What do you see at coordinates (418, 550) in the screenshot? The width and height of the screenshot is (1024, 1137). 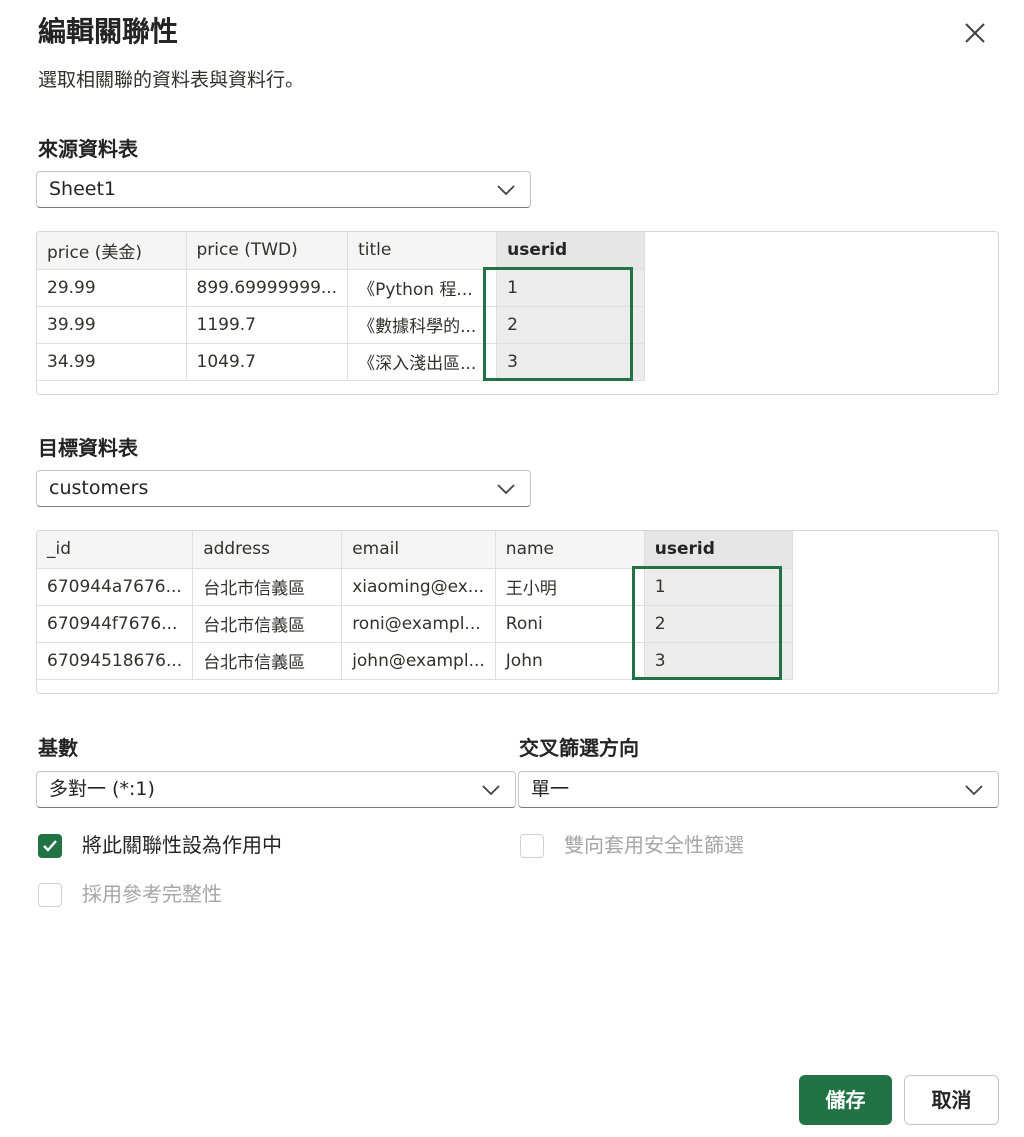 I see `column-header: email` at bounding box center [418, 550].